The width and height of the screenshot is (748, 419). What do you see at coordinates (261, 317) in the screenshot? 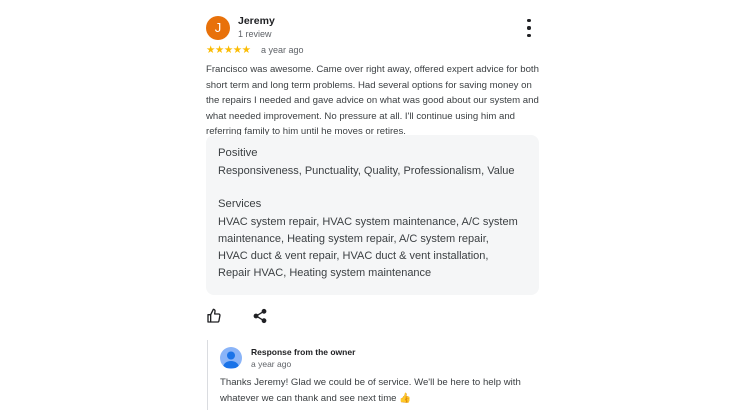
I see `share-icon` at bounding box center [261, 317].